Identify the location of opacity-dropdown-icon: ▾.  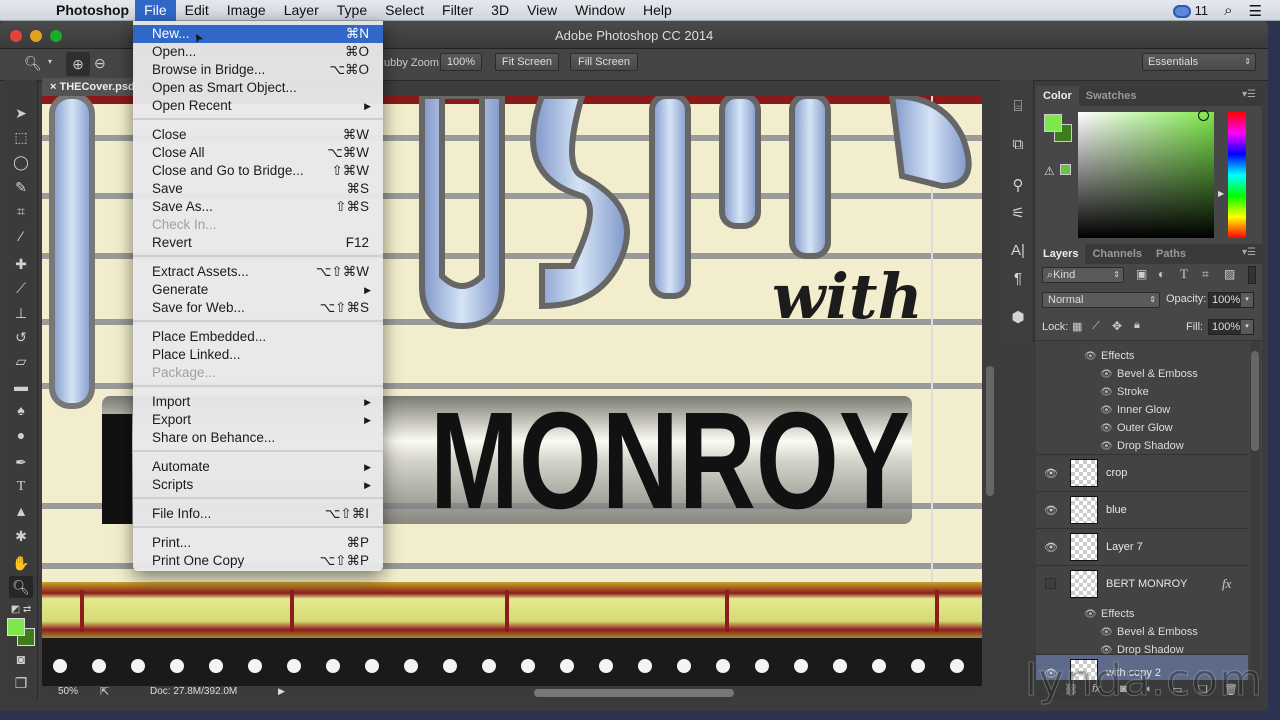
(1247, 300).